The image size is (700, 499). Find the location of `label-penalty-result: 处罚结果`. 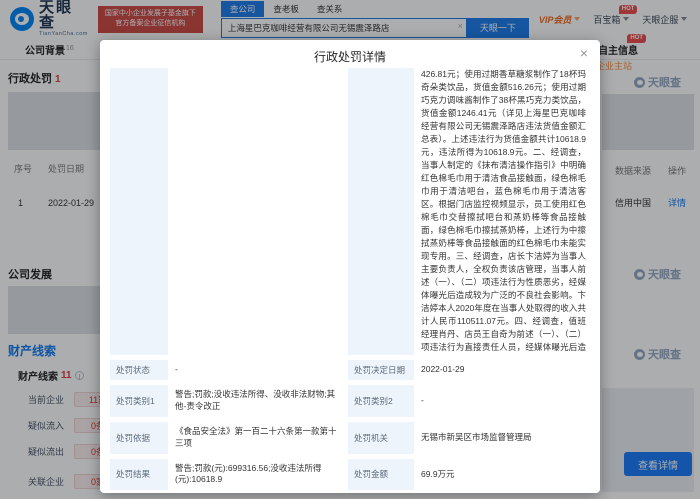

label-penalty-result: 处罚结果 is located at coordinates (139, 474).